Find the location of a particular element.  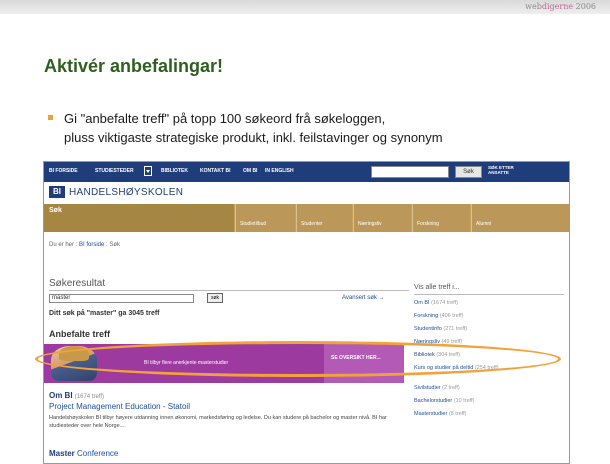

facet-count: (254 treff) is located at coordinates (486, 368).